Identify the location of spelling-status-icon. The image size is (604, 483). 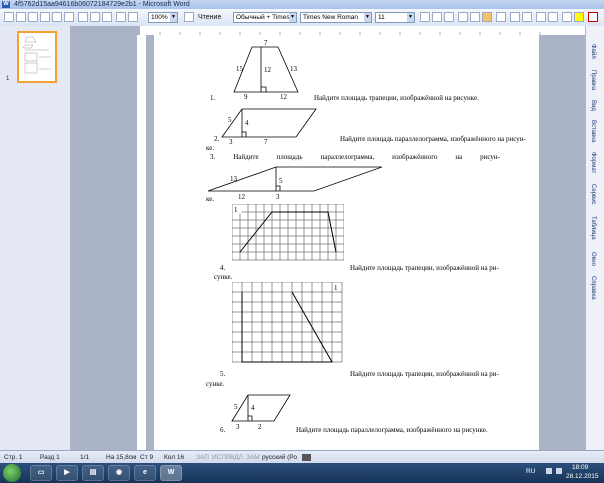
(306, 457).